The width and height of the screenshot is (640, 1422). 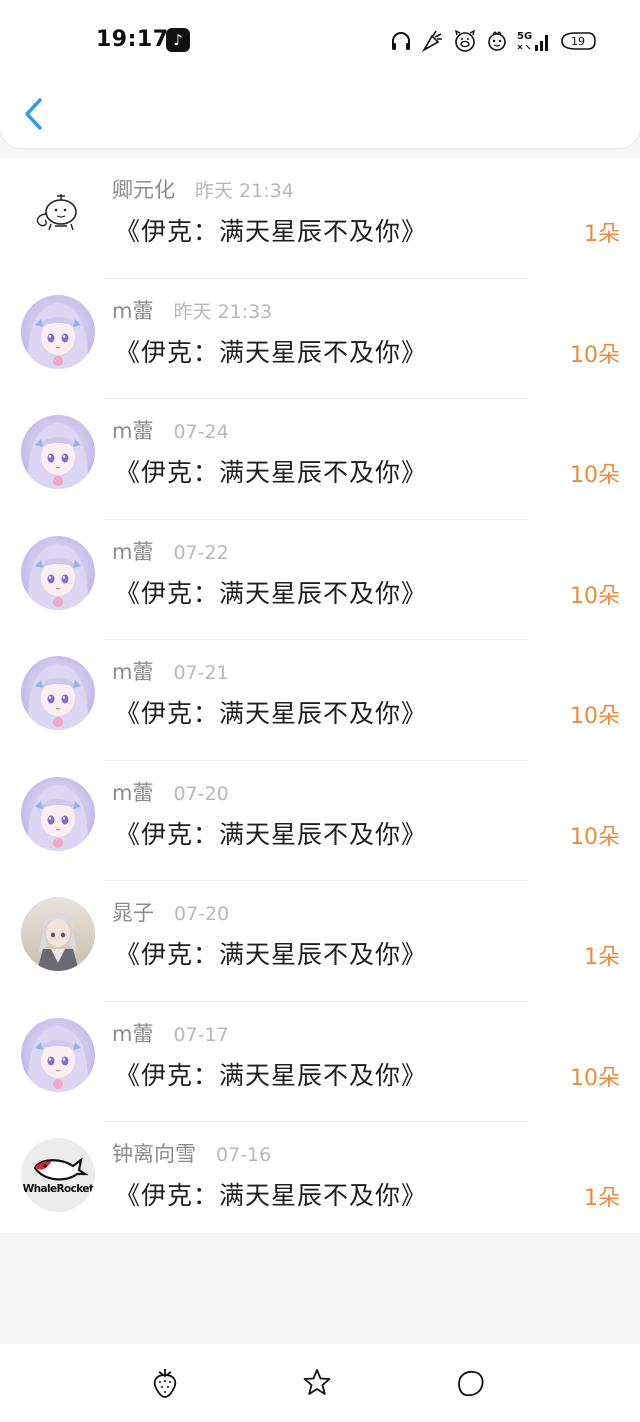 I want to click on name-line: m蕾 07-22, so click(x=170, y=551).